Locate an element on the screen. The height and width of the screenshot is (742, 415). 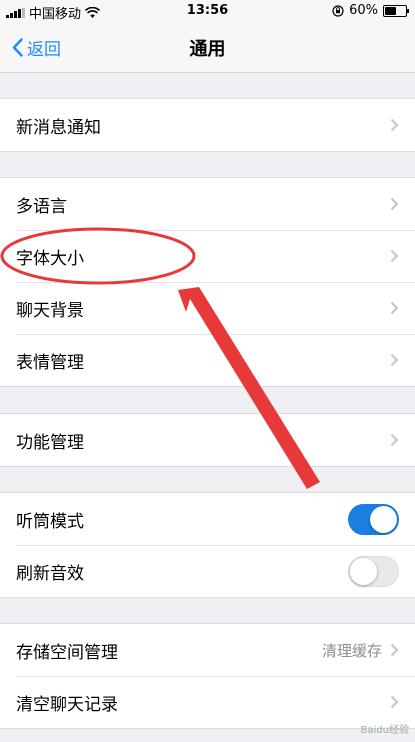
battery-icon is located at coordinates (396, 10).